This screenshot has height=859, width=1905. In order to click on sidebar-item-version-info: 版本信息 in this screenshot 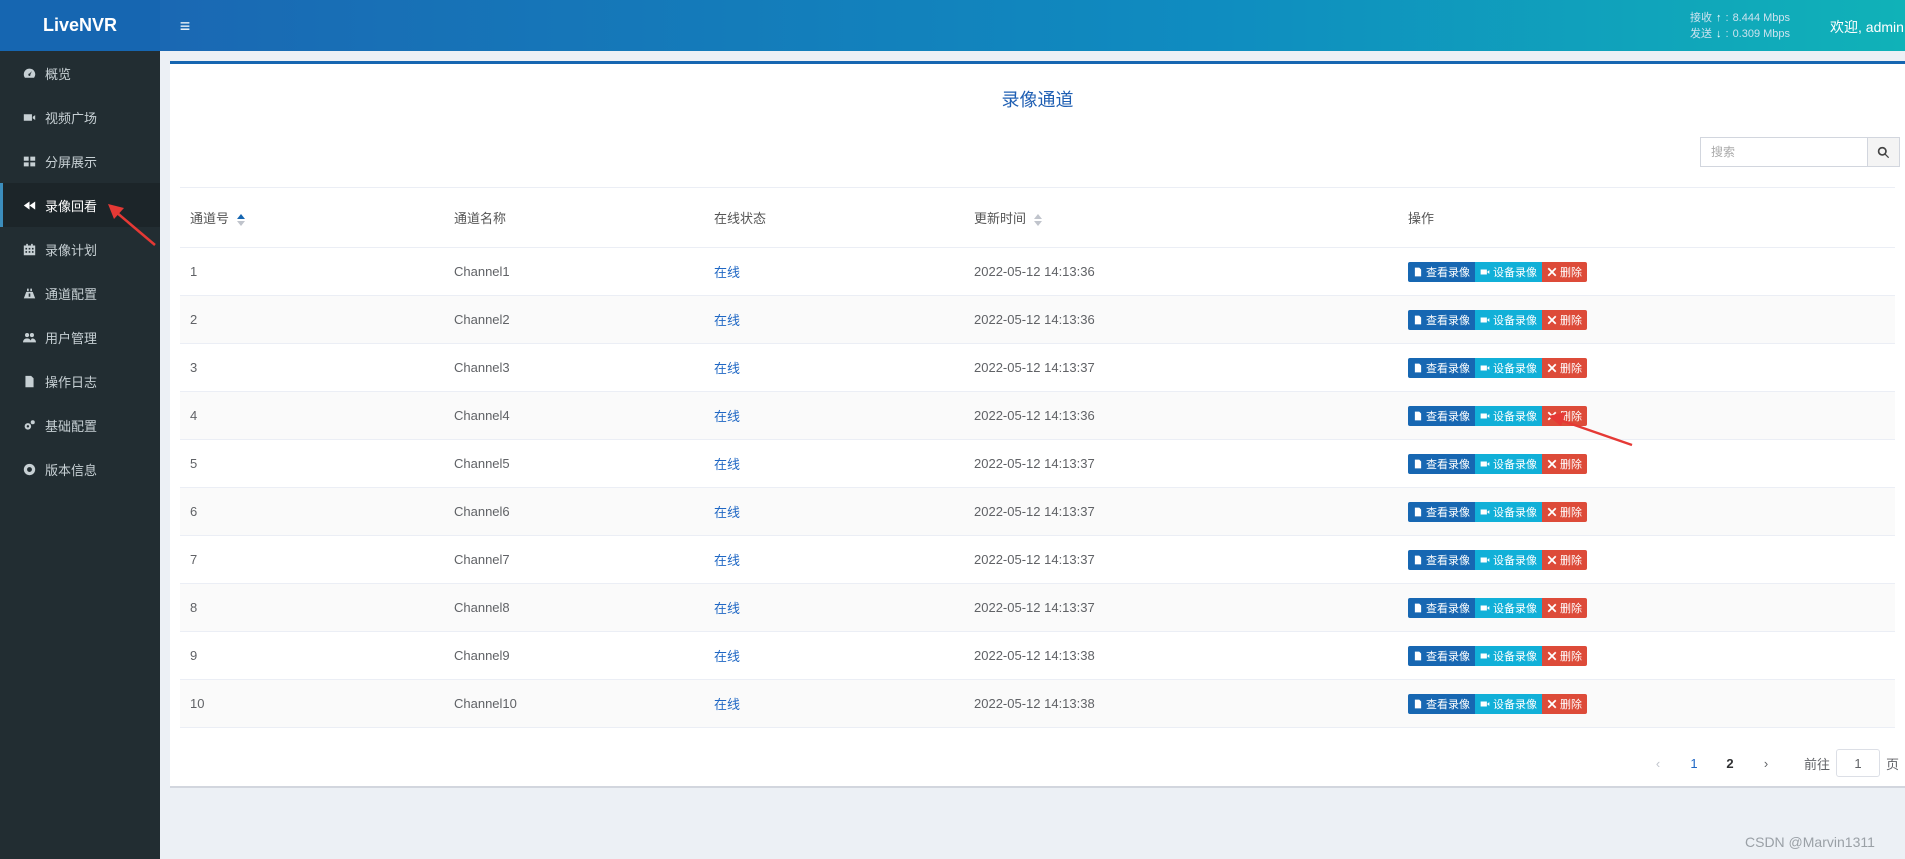, I will do `click(80, 469)`.